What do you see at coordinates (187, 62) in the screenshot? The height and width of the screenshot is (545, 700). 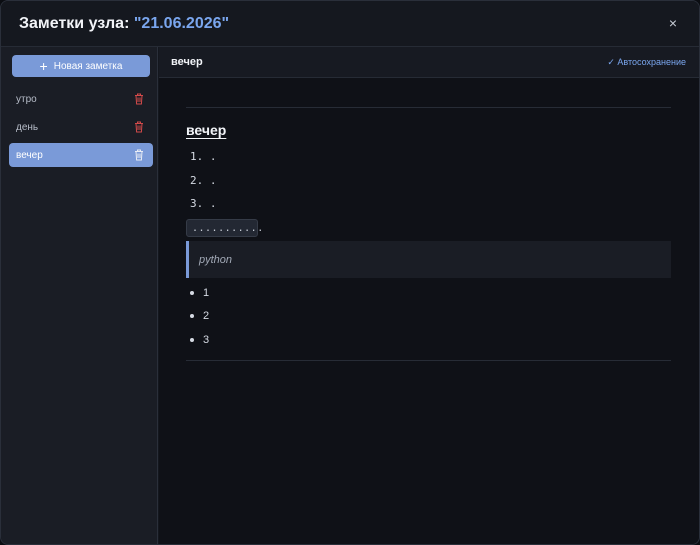 I see `note-title: вечер` at bounding box center [187, 62].